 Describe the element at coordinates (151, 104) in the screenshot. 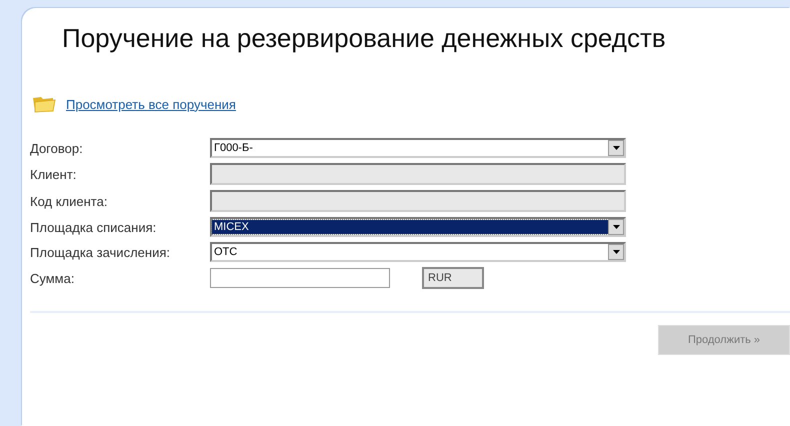

I see `view-all-orders-link: Просмотреть все поручения` at that location.